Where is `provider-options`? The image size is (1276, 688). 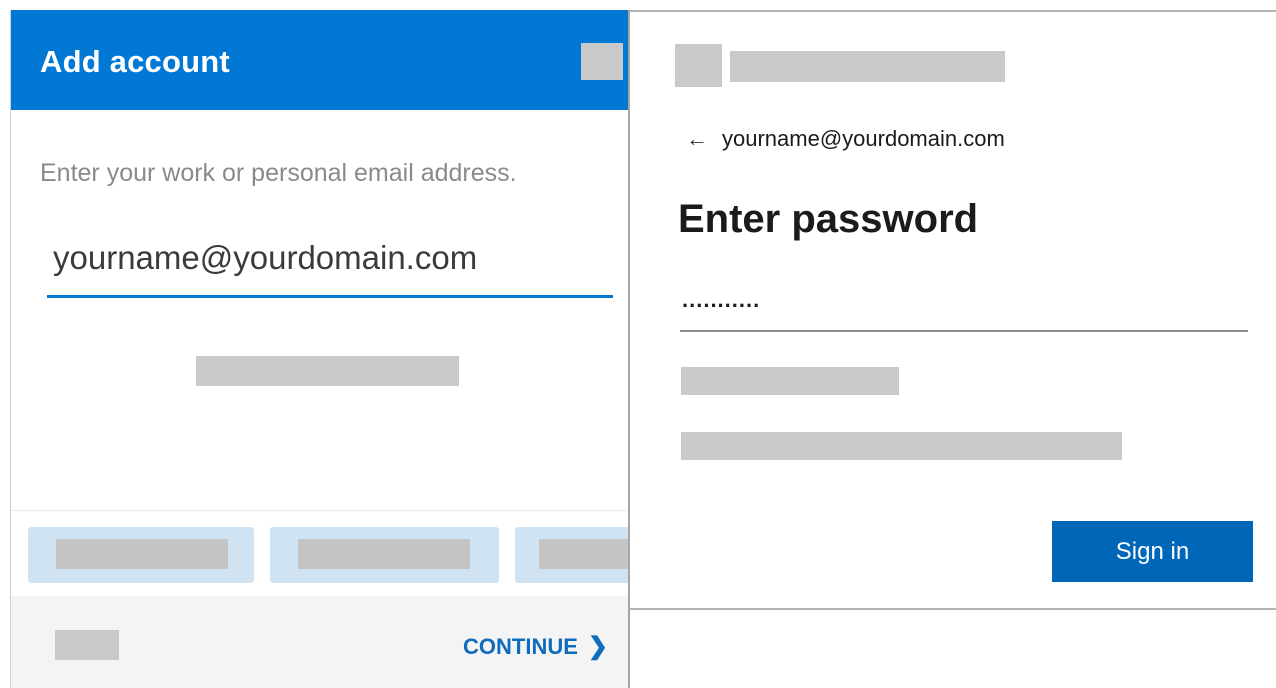
provider-options is located at coordinates (319, 553).